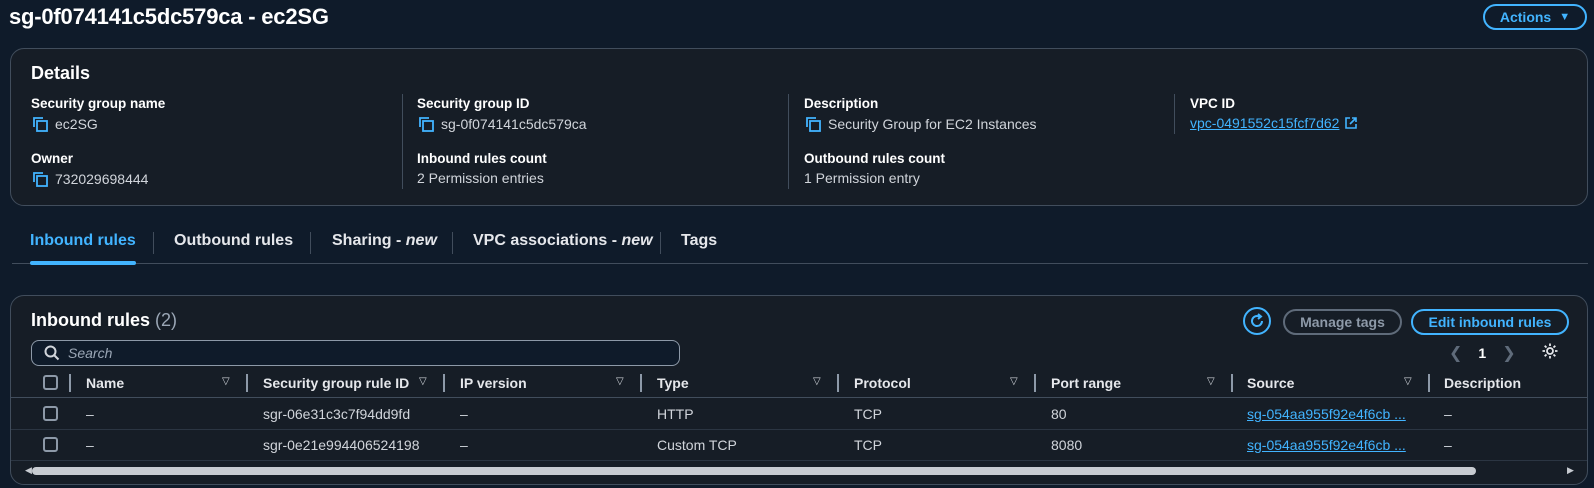 The width and height of the screenshot is (1594, 488). I want to click on inbound-rules-title: Inbound rules (2), so click(104, 320).